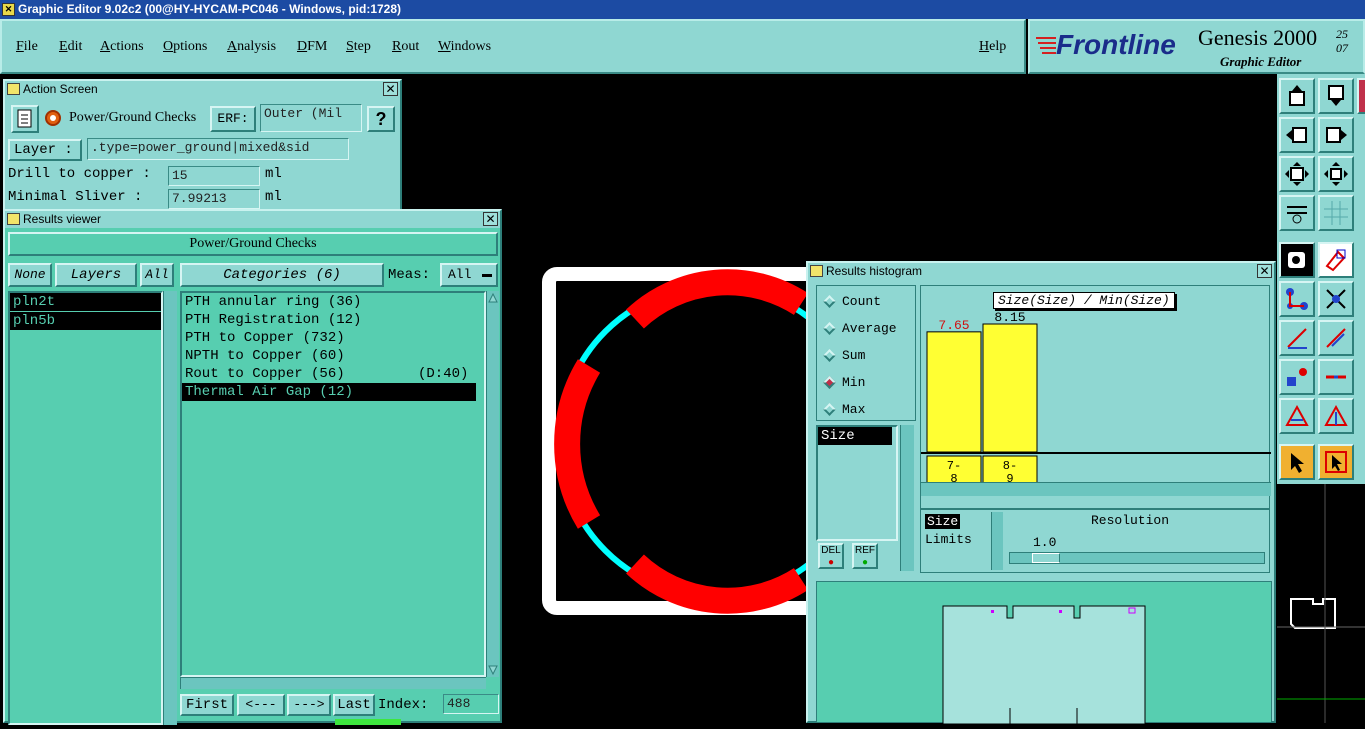 The image size is (1365, 729). What do you see at coordinates (852, 301) in the screenshot?
I see `mode-count: Count` at bounding box center [852, 301].